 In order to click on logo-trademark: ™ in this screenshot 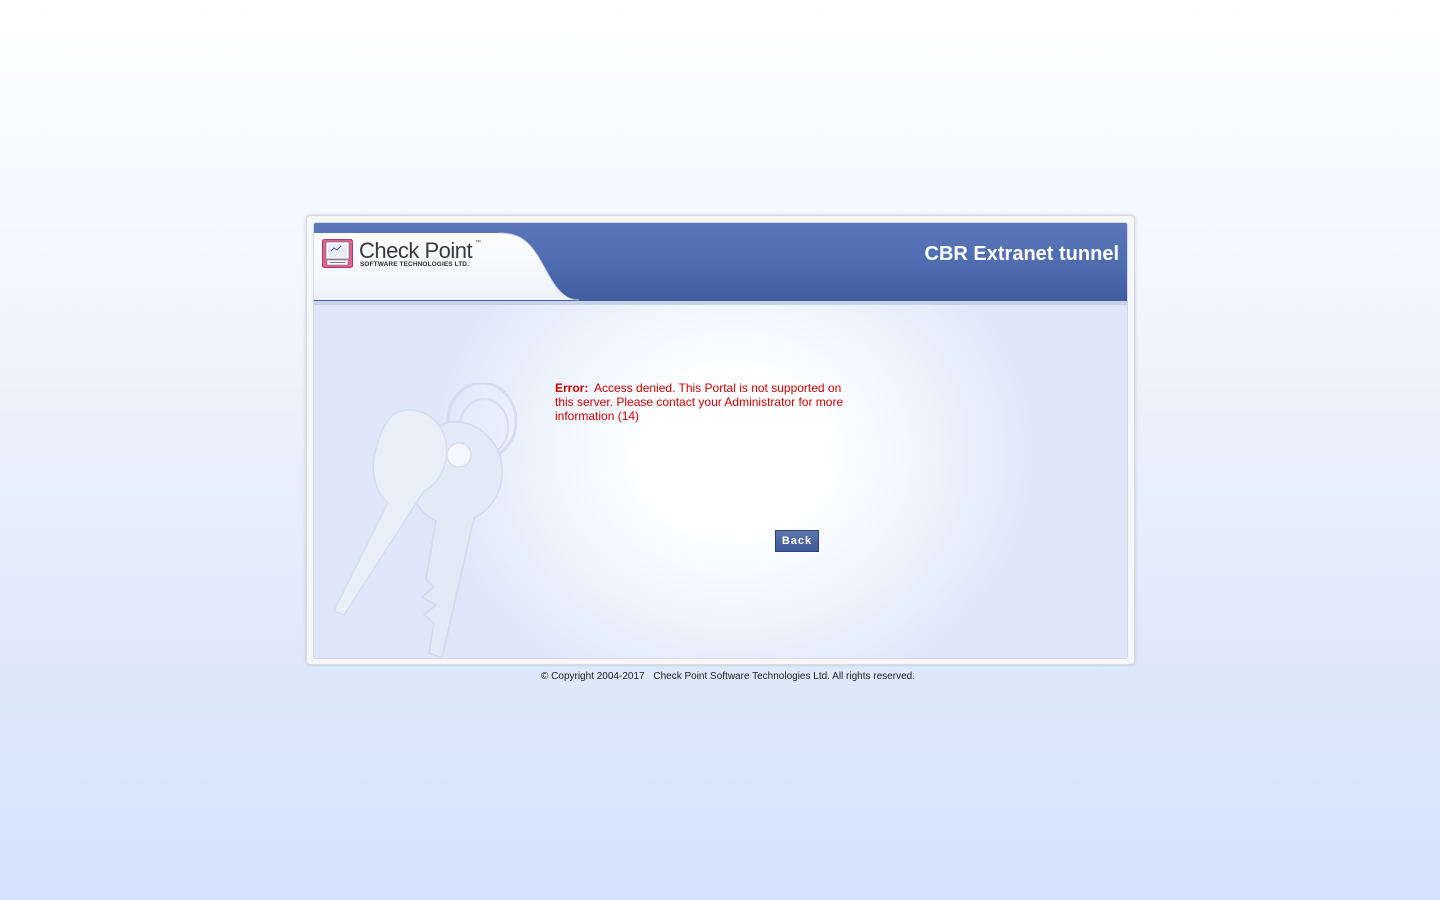, I will do `click(478, 243)`.